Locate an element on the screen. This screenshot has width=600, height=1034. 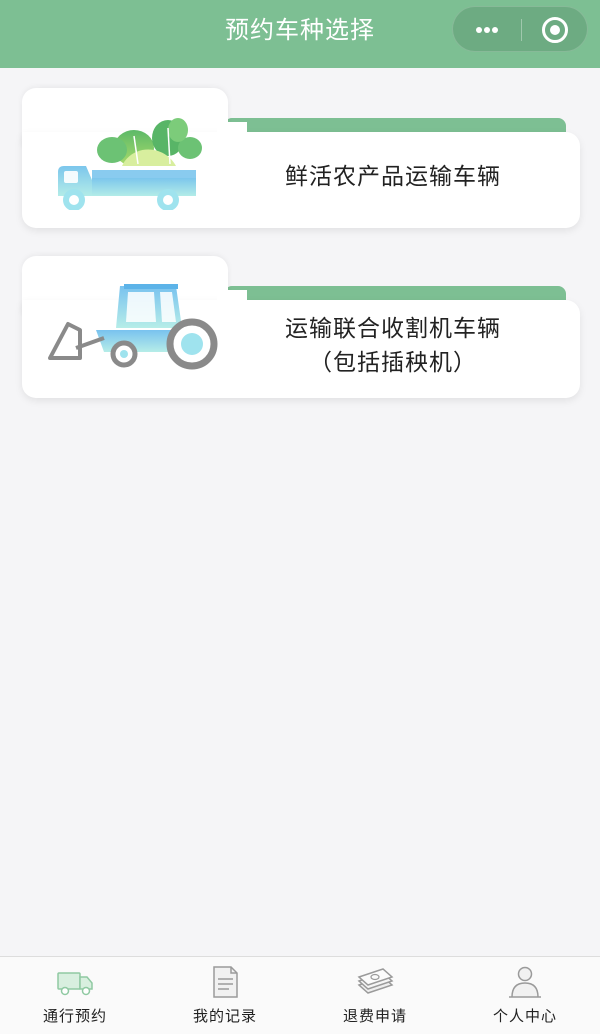
tab-refund: 退费申请 is located at coordinates (375, 995).